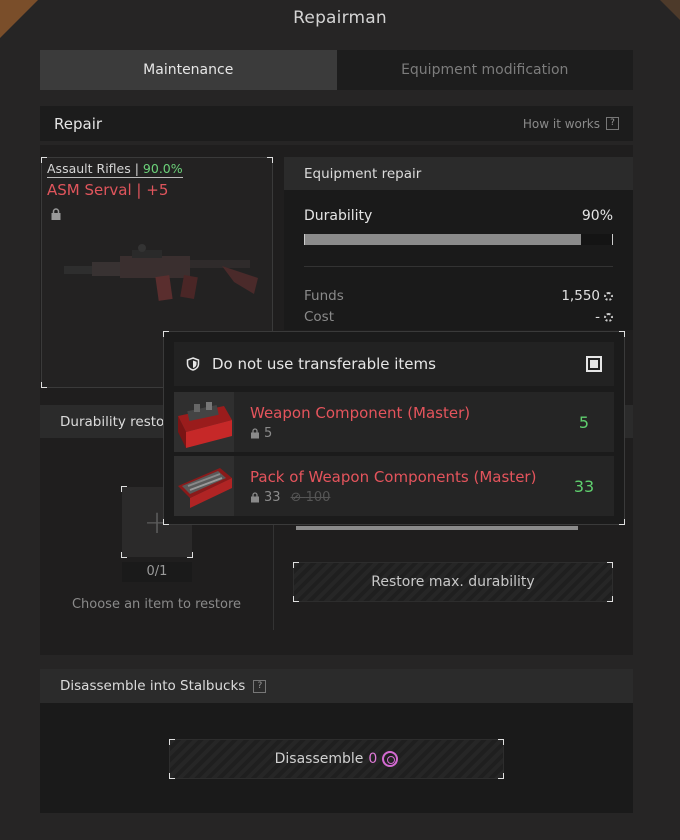 The width and height of the screenshot is (680, 840). Describe the element at coordinates (157, 572) in the screenshot. I see `slot-count: 0/1` at that location.